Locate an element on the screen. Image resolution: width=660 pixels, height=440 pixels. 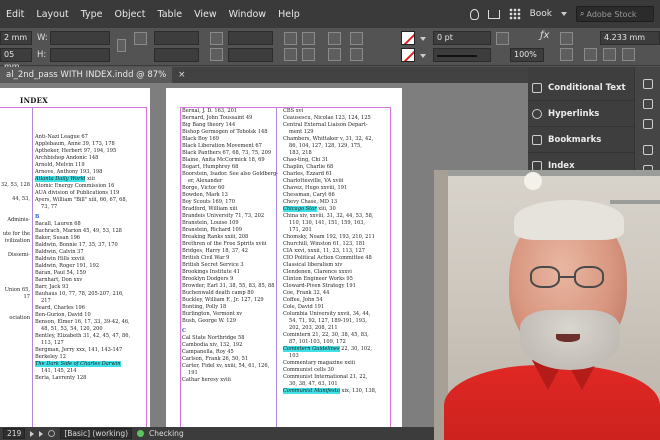
clipped-entry: Dissemi- is located at coordinates (18, 255).